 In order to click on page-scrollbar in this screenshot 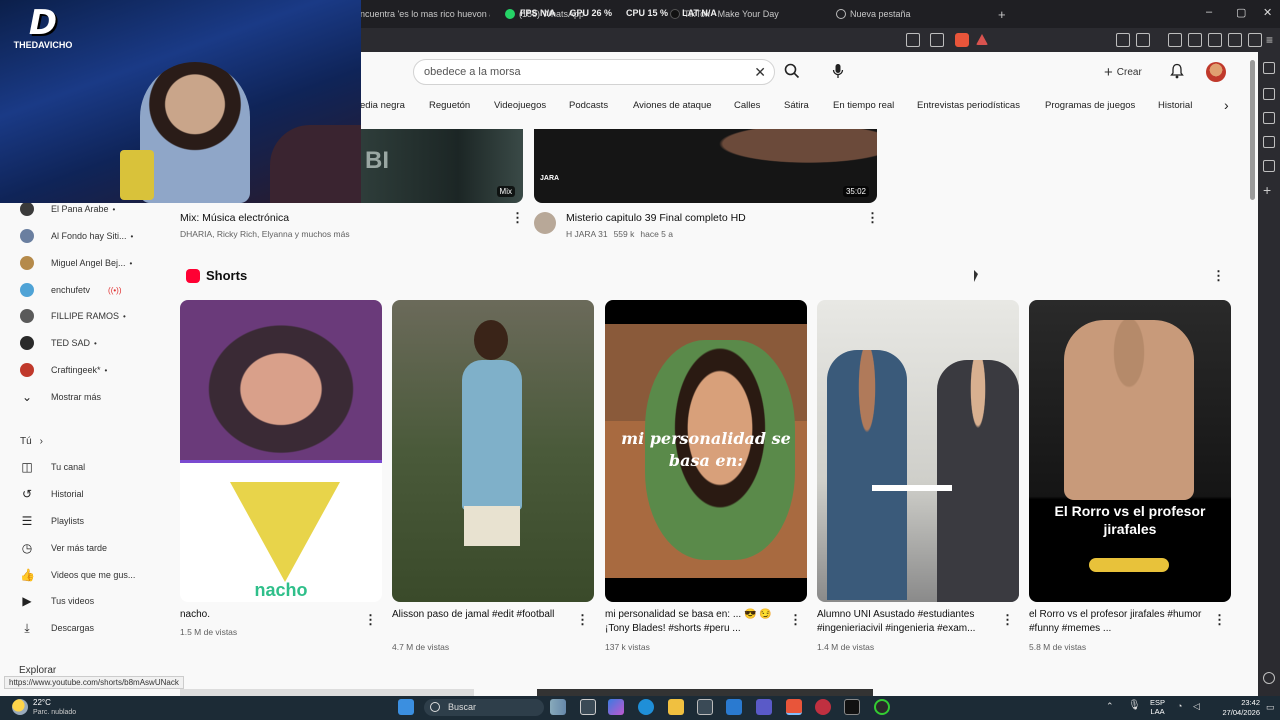, I will do `click(1252, 130)`.